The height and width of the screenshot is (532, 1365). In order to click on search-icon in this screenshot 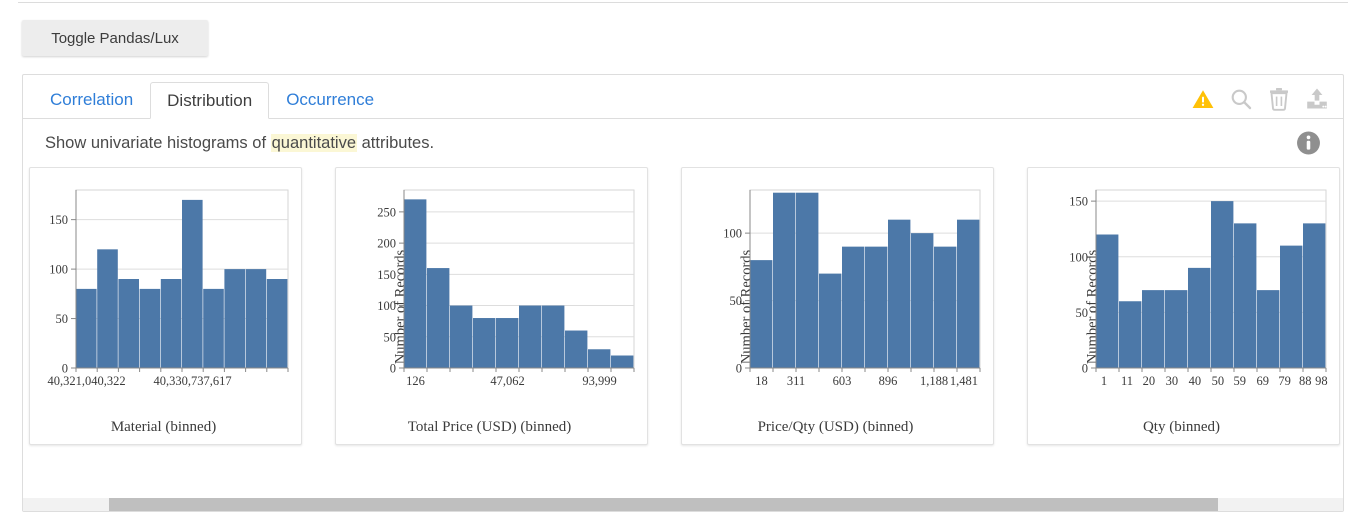, I will do `click(1241, 99)`.